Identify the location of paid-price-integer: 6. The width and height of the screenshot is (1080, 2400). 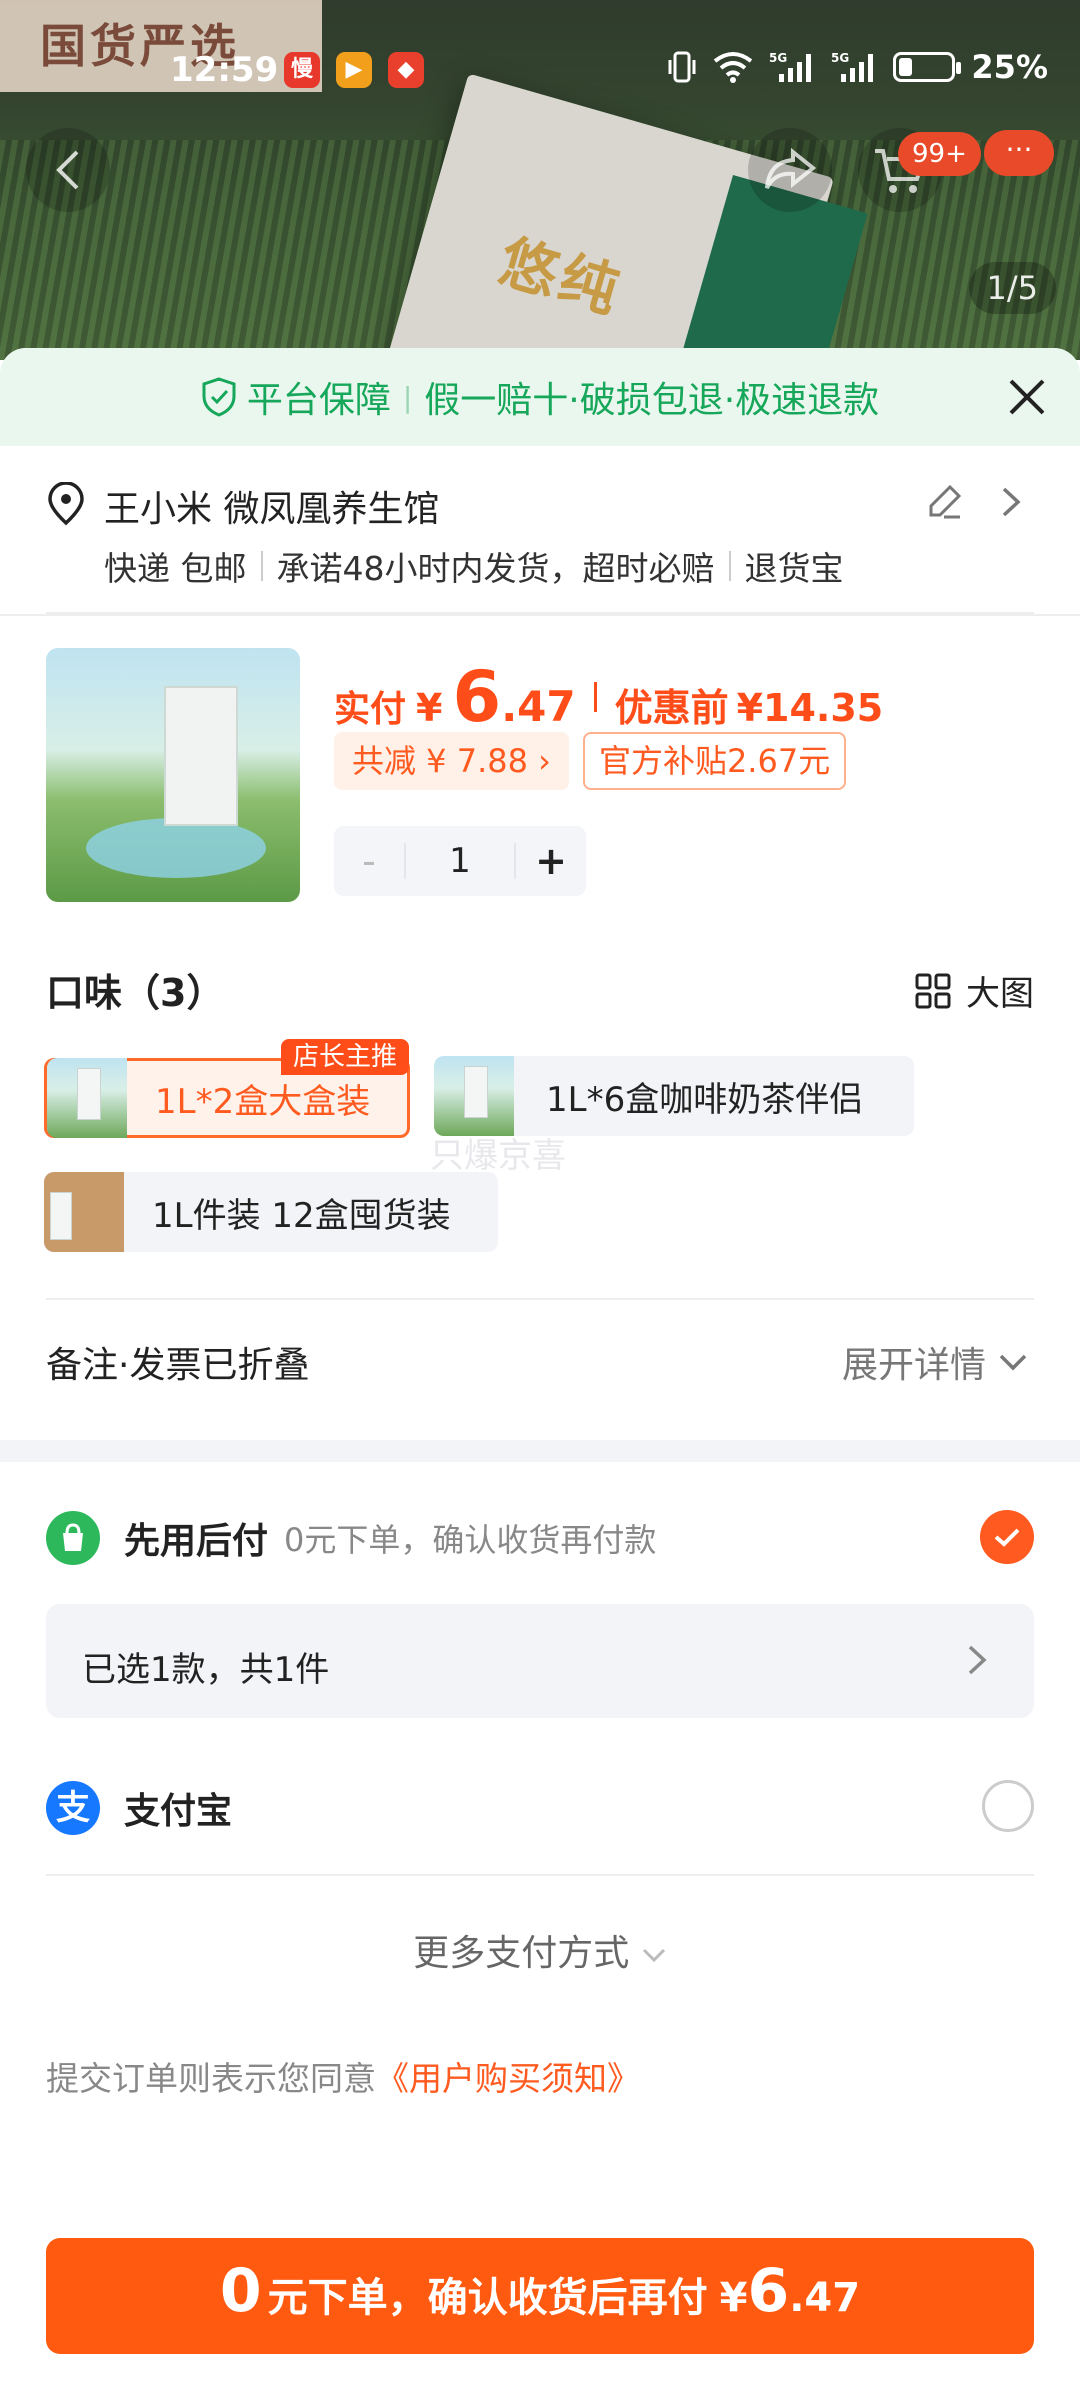
(477, 697).